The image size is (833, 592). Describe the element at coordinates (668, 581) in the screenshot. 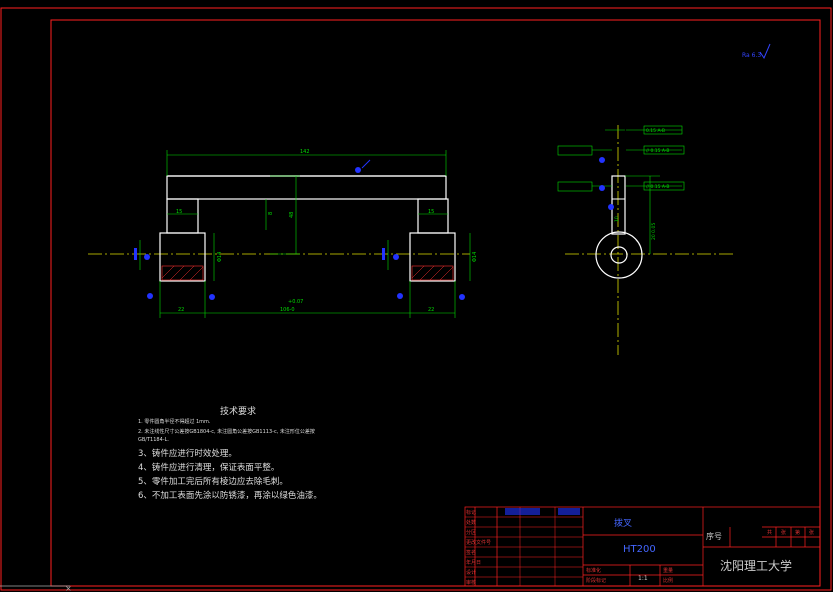

I see `mid-label-4: 比例` at that location.